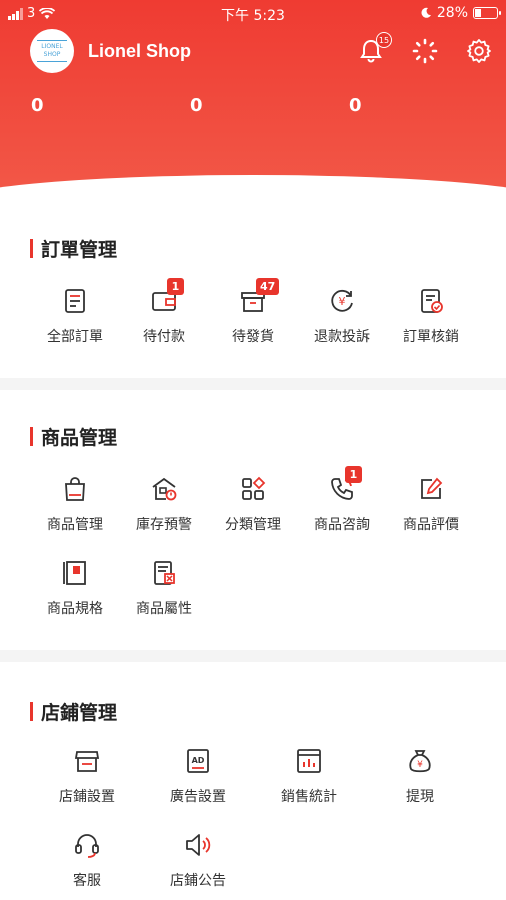 This screenshot has height=900, width=506. I want to click on store-item-withdraw: ¥ 提現, so click(420, 775).